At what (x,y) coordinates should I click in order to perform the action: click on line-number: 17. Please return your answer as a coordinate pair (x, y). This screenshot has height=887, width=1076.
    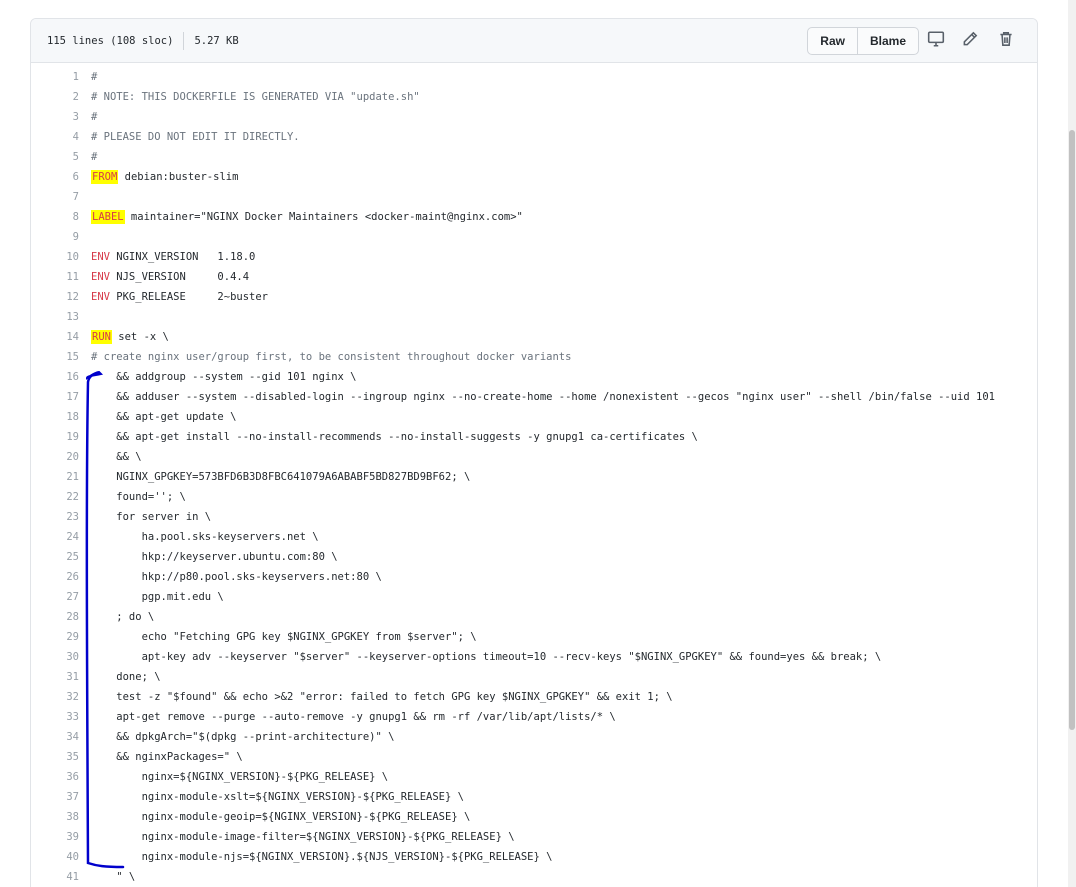
    Looking at the image, I should click on (55, 397).